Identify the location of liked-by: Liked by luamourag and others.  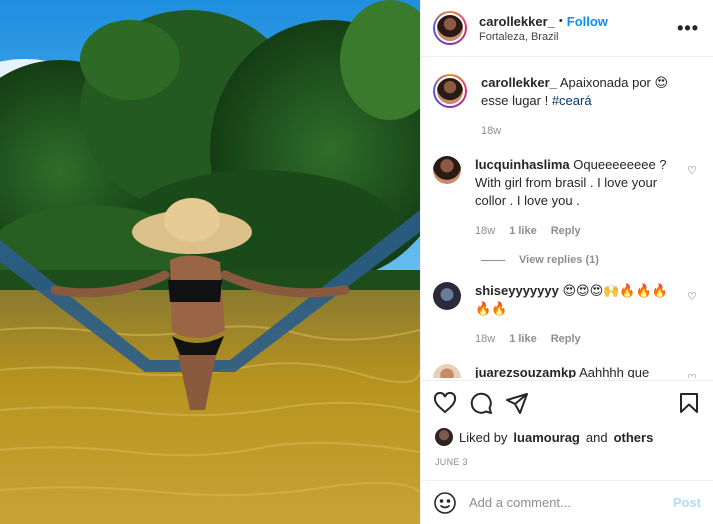
(544, 437).